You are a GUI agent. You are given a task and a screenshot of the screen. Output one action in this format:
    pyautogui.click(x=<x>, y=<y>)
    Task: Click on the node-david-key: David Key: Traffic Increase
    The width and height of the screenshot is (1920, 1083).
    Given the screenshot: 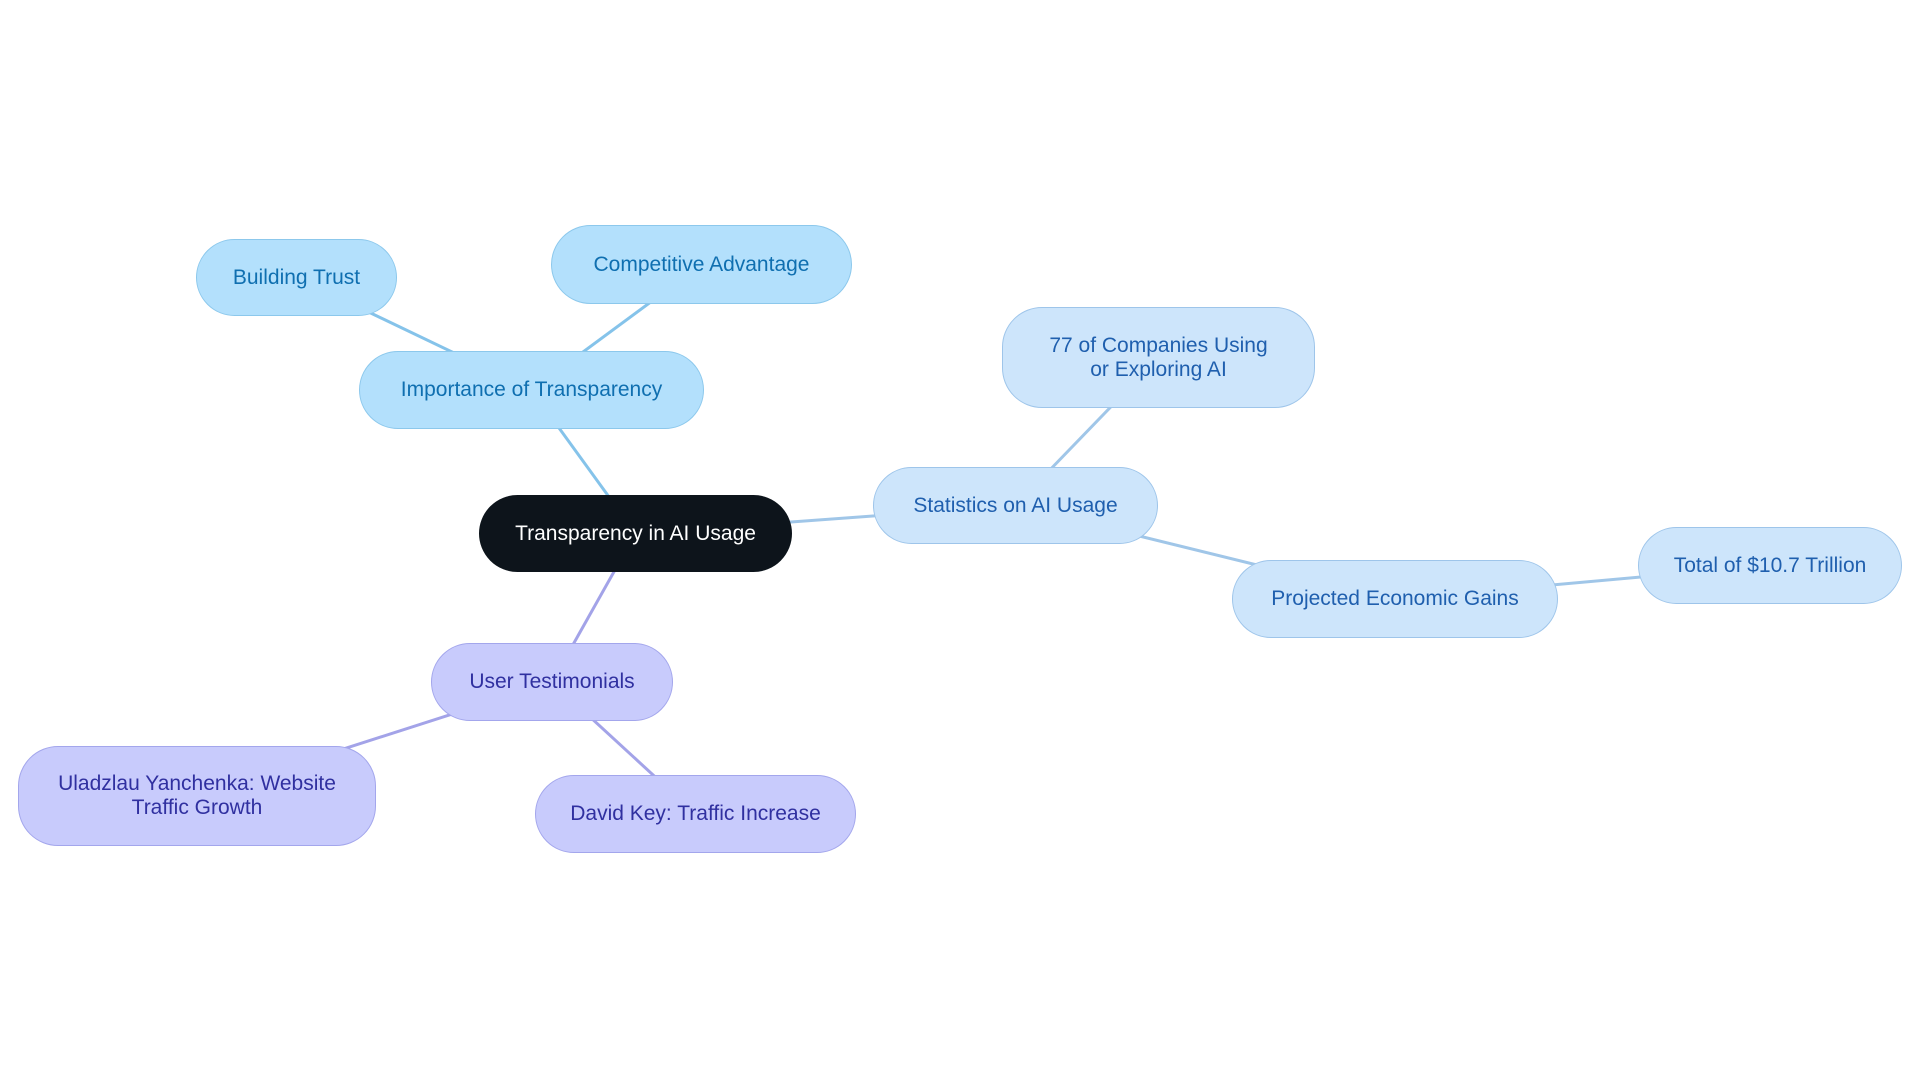 What is the action you would take?
    pyautogui.click(x=695, y=814)
    